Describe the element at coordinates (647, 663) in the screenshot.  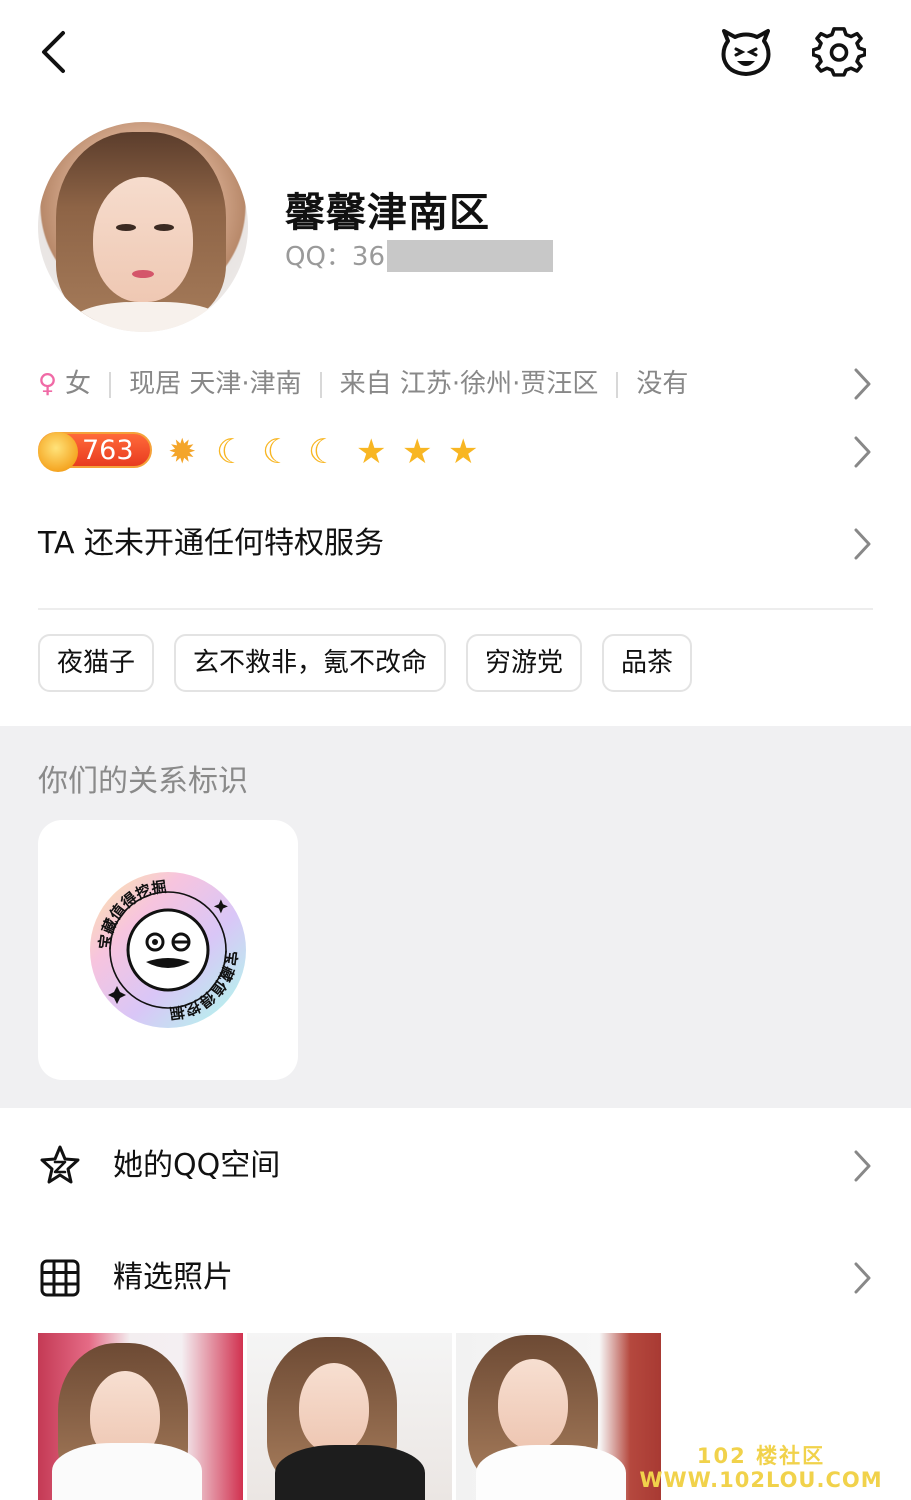
I see `tag: 品茶` at that location.